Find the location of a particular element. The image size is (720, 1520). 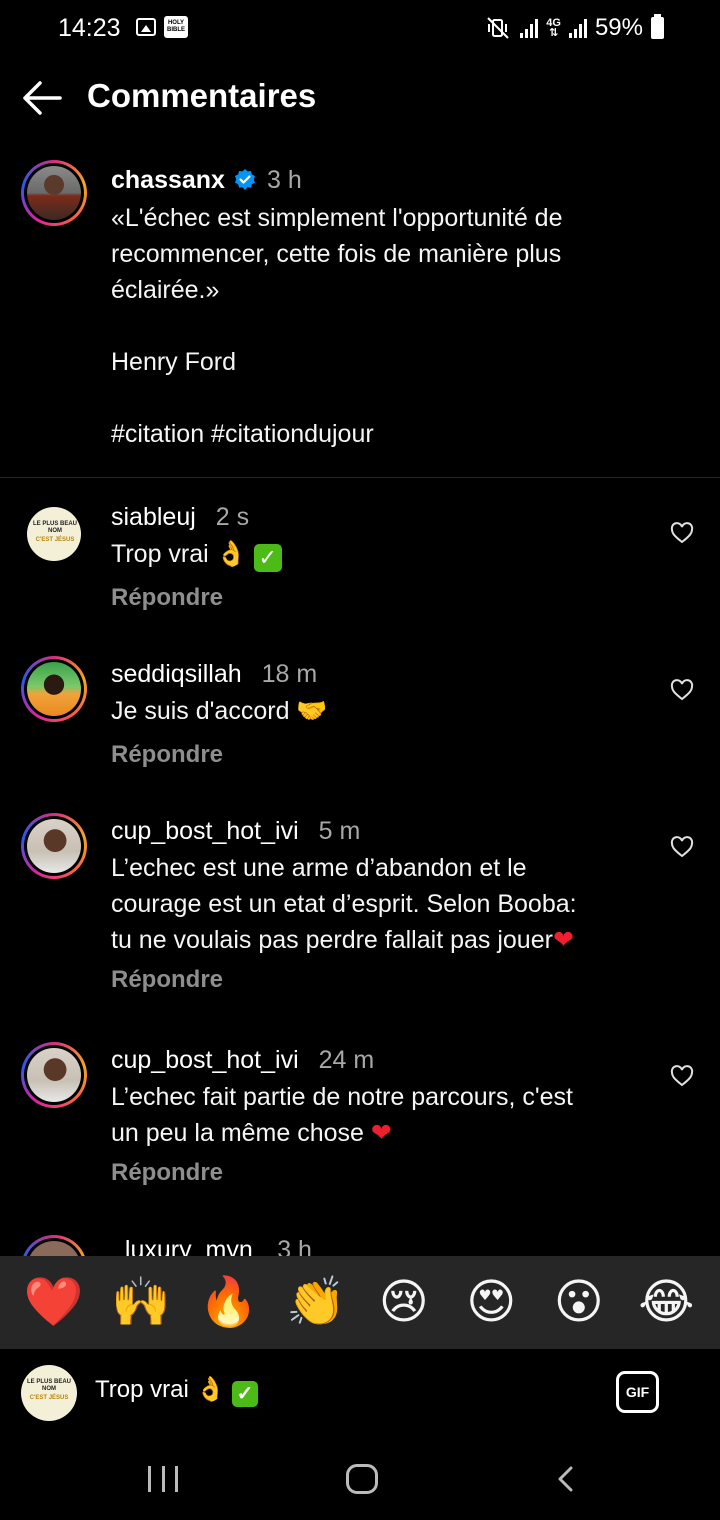

comment-line: L’echec est une arme d’abandon et le is located at coordinates (319, 868).